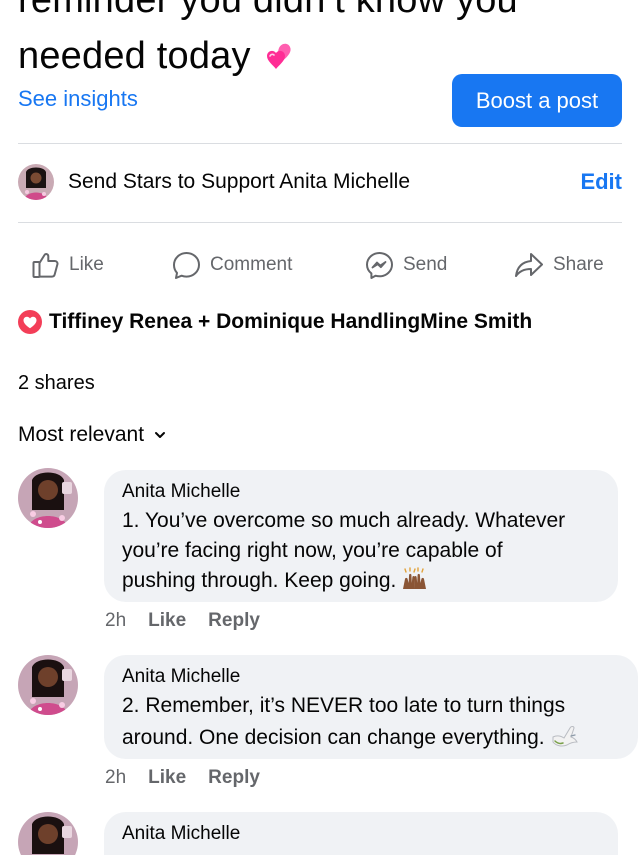 The image size is (640, 855). Describe the element at coordinates (268, 10) in the screenshot. I see `post-title-line-1: reminder you didn’t know you` at that location.